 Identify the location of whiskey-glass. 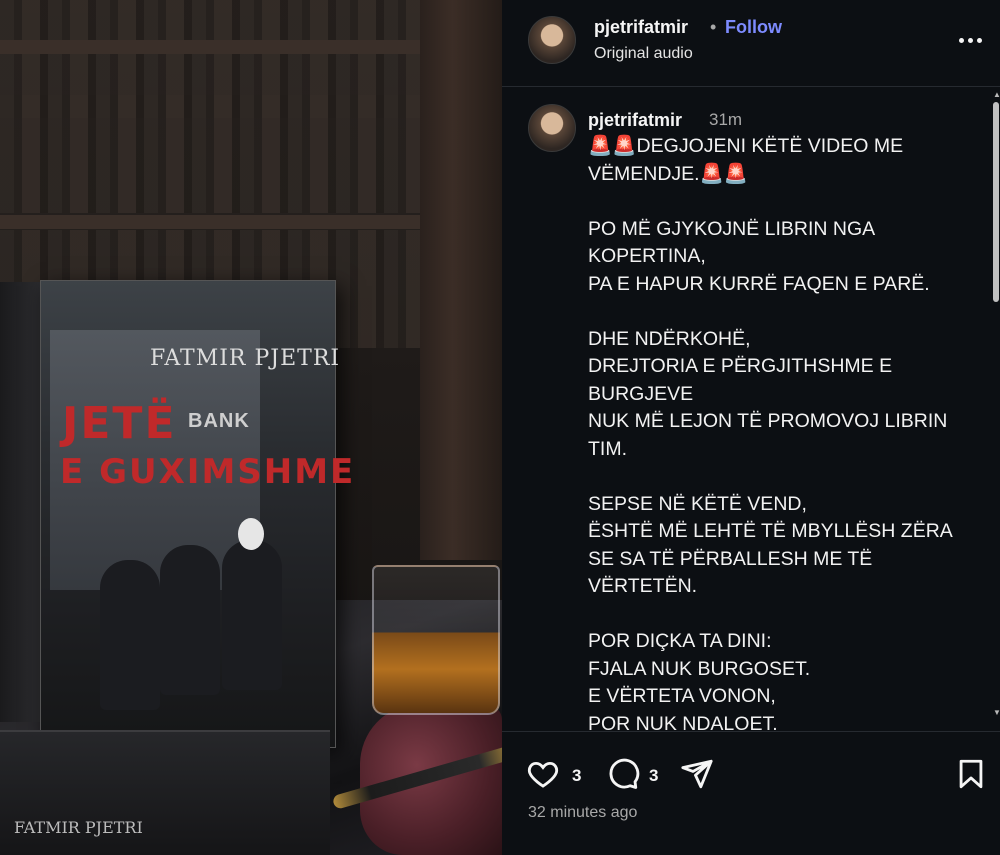
(436, 640).